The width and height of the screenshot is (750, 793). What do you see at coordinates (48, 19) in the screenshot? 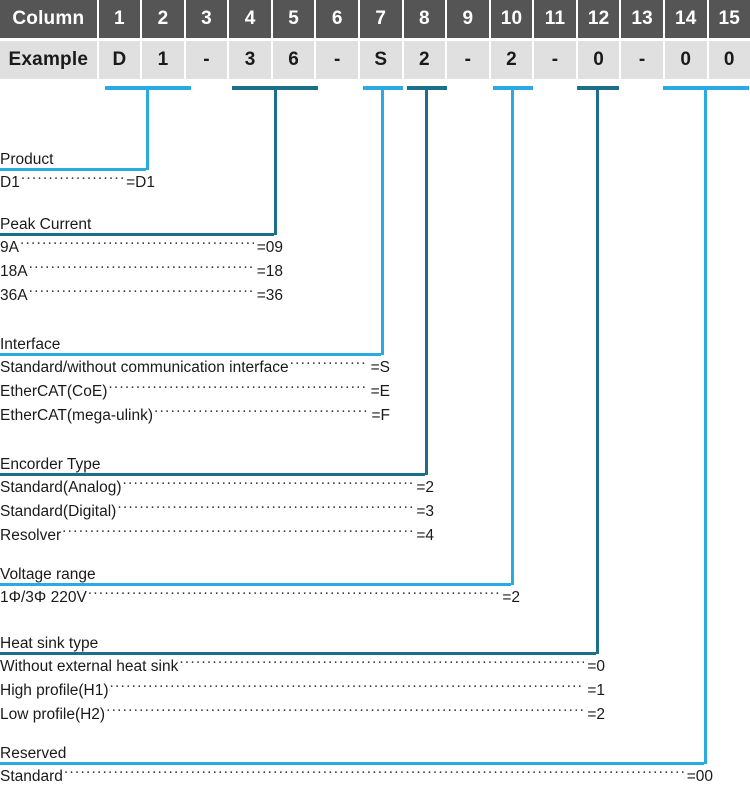
I see `row-label-column: Column` at bounding box center [48, 19].